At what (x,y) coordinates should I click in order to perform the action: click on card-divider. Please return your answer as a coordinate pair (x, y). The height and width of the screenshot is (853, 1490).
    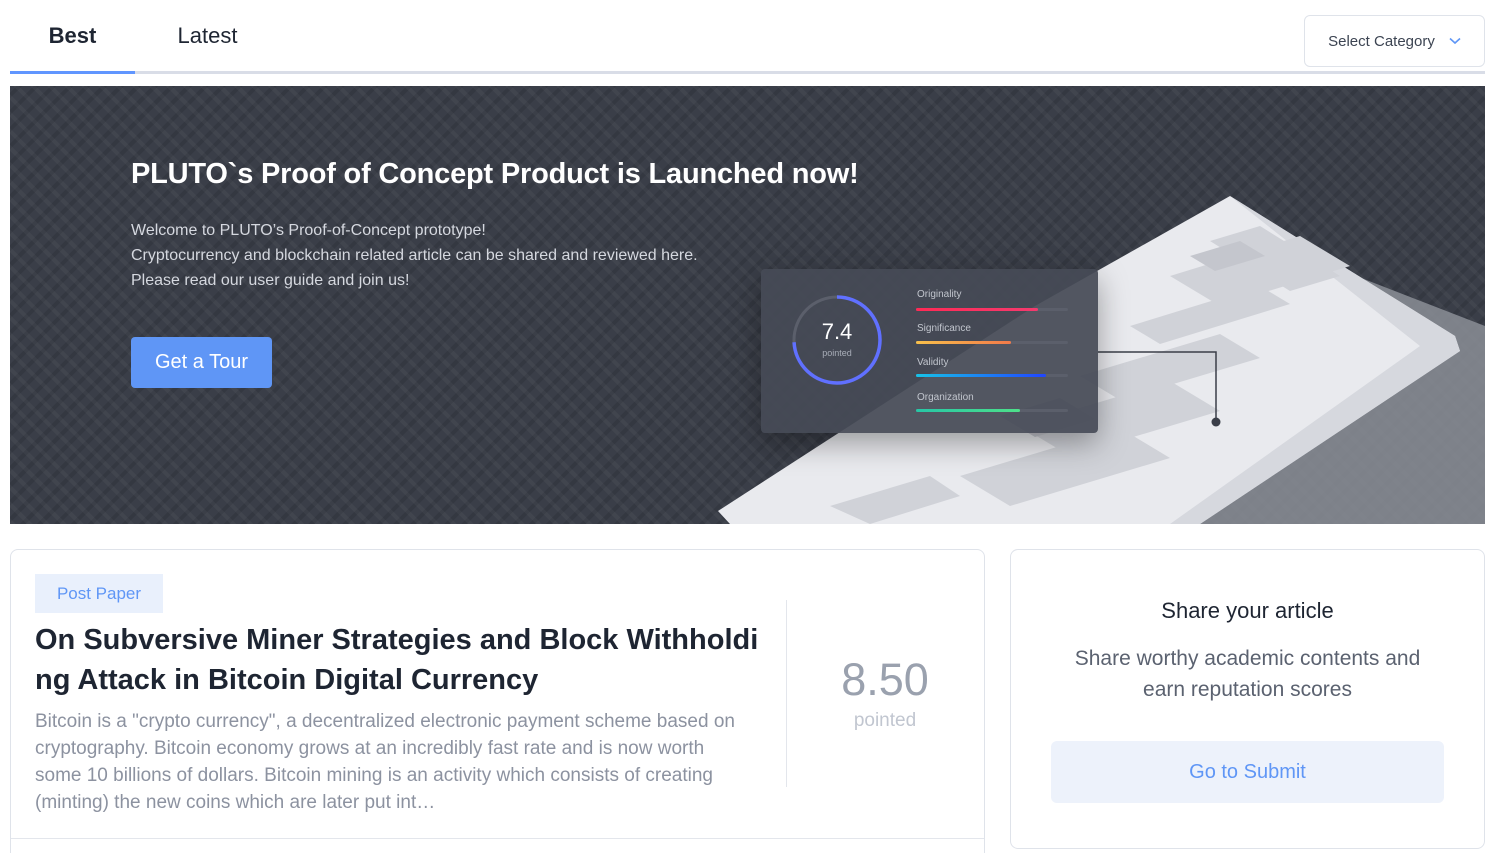
    Looking at the image, I should click on (786, 693).